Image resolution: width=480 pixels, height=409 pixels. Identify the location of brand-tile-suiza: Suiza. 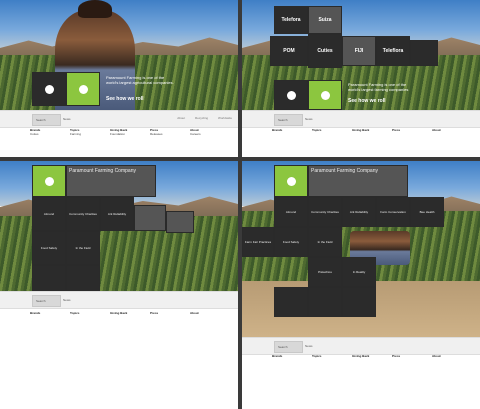
(325, 20).